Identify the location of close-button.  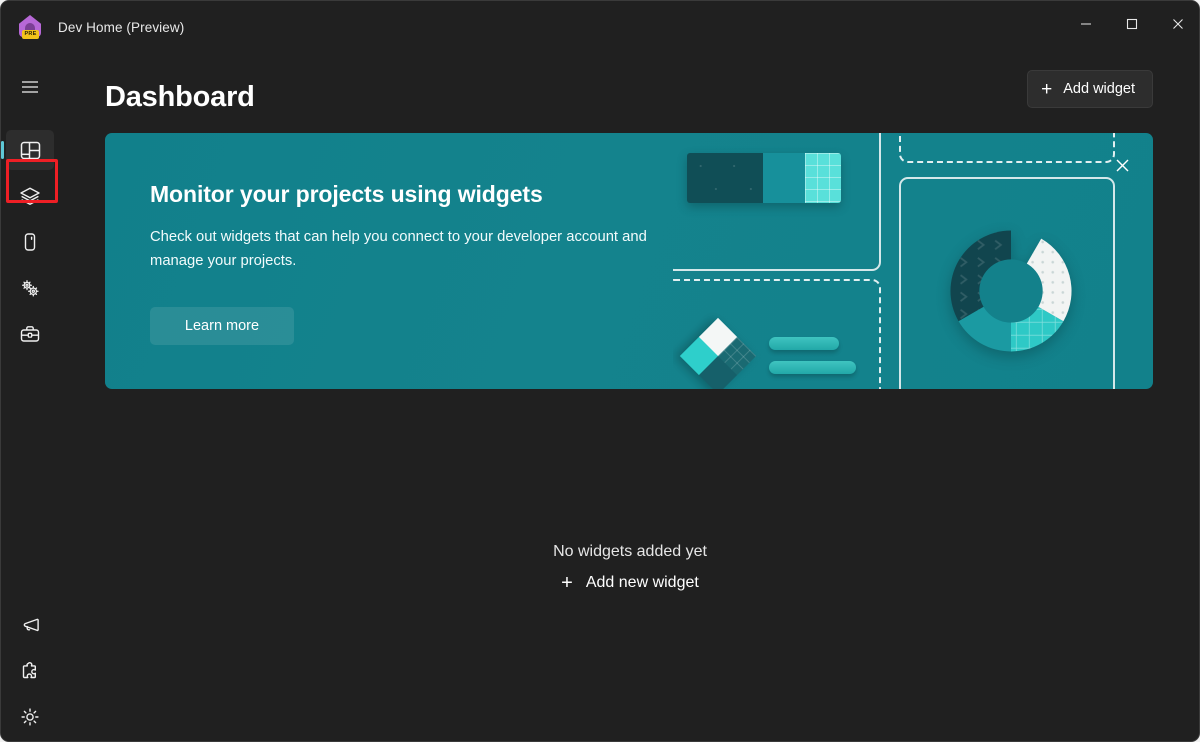
(1177, 24).